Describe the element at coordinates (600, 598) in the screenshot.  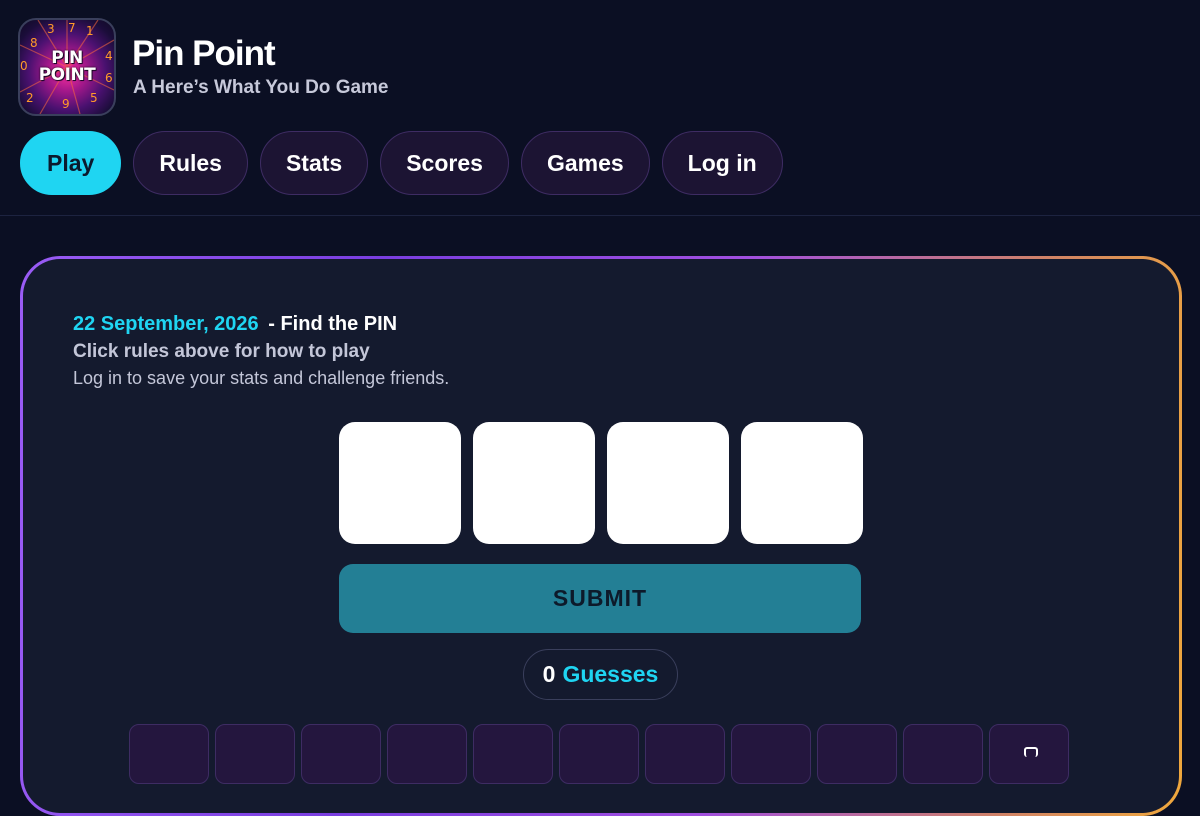
I see `submit-button: SUBMIT` at that location.